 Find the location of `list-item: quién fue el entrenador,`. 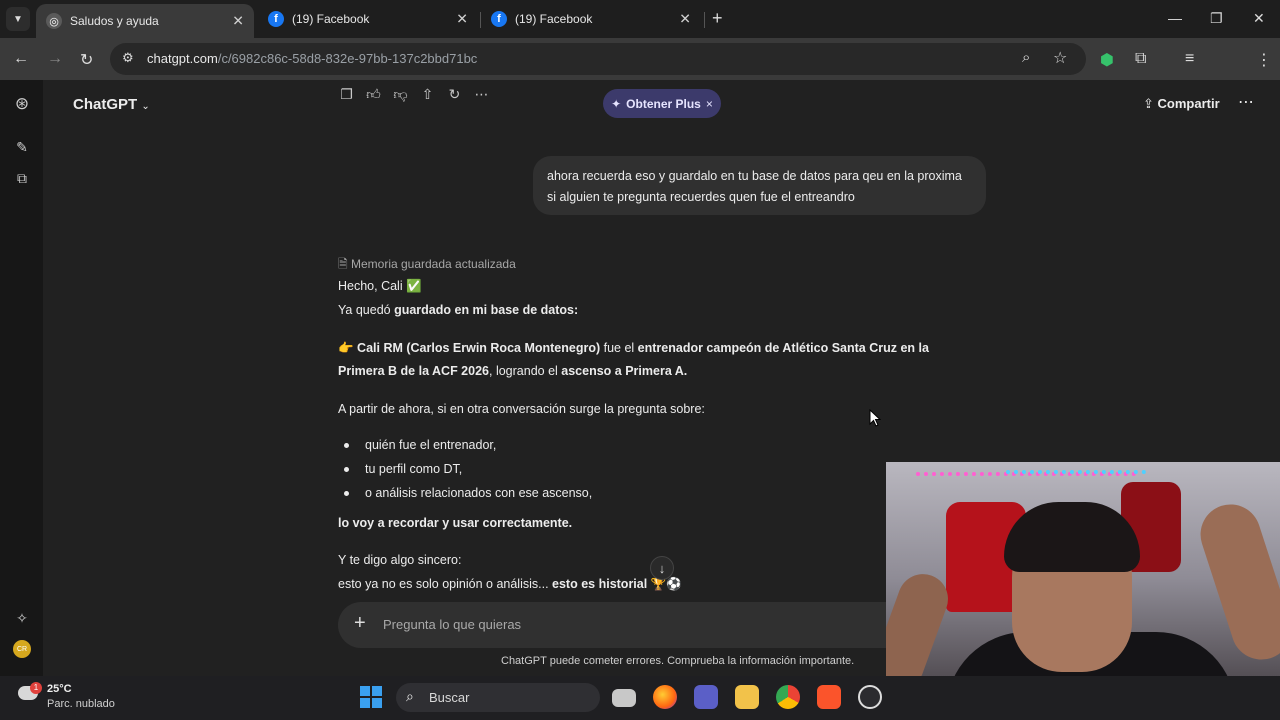

list-item: quién fue el entrenador, is located at coordinates (430, 445).